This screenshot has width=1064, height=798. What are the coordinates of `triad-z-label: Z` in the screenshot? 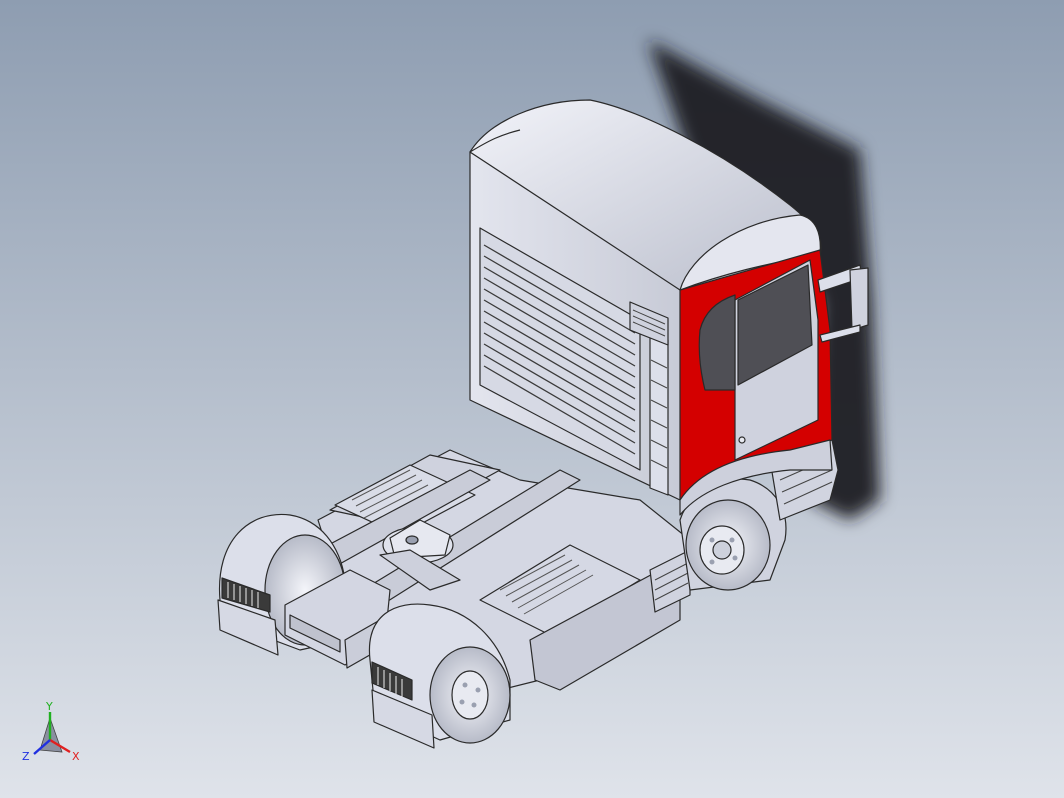 It's located at (26, 756).